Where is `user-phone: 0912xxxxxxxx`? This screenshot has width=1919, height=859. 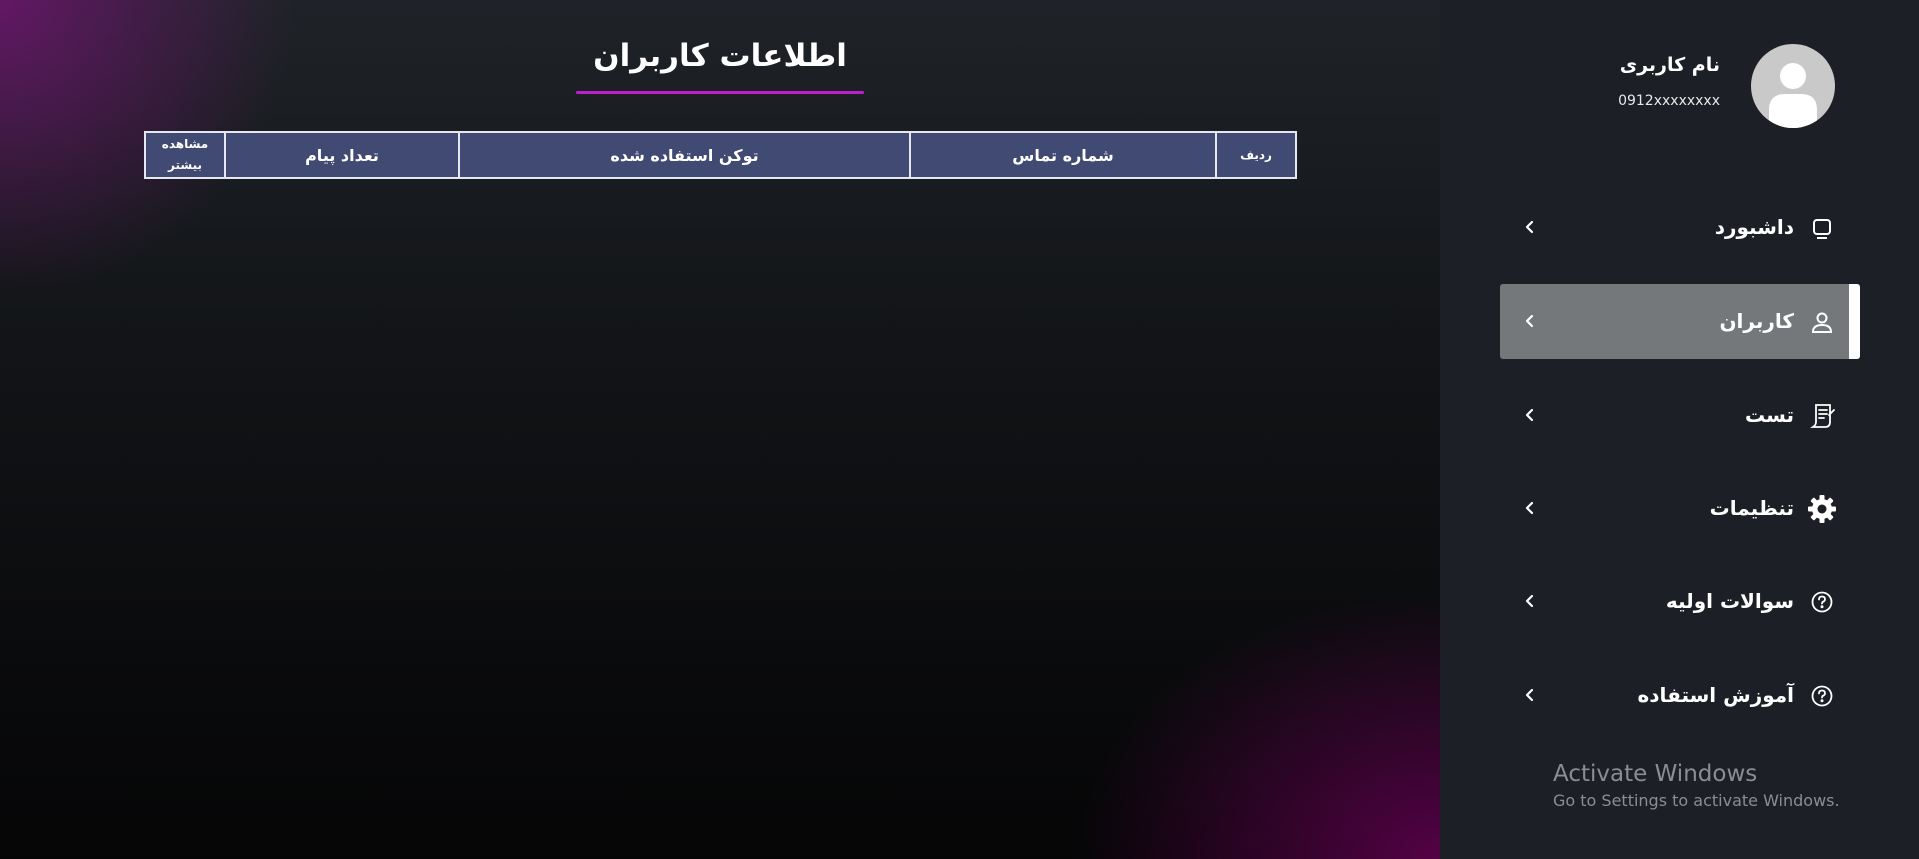
user-phone: 0912xxxxxxxx is located at coordinates (1669, 101).